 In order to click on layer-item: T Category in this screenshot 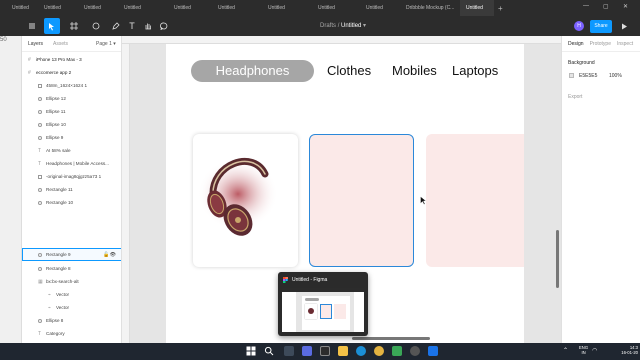, I will do `click(71, 333)`.